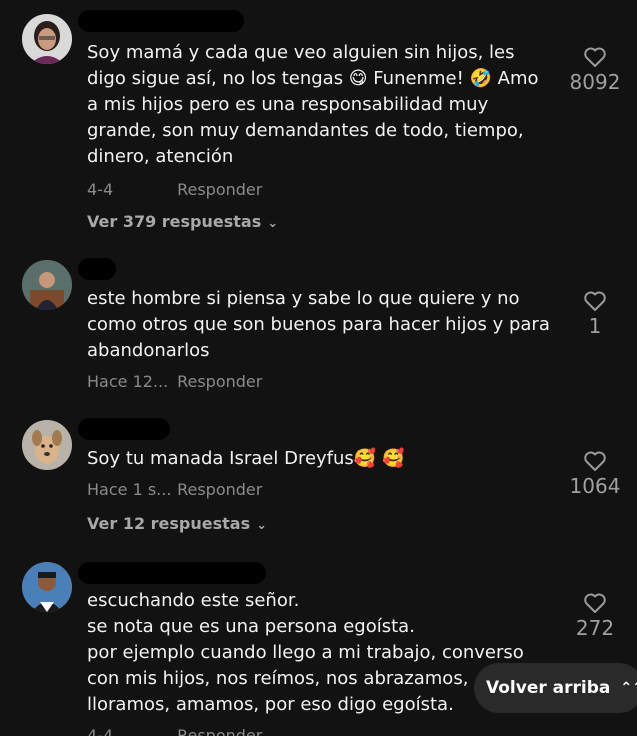  What do you see at coordinates (595, 326) in the screenshot?
I see `like-count: 1` at bounding box center [595, 326].